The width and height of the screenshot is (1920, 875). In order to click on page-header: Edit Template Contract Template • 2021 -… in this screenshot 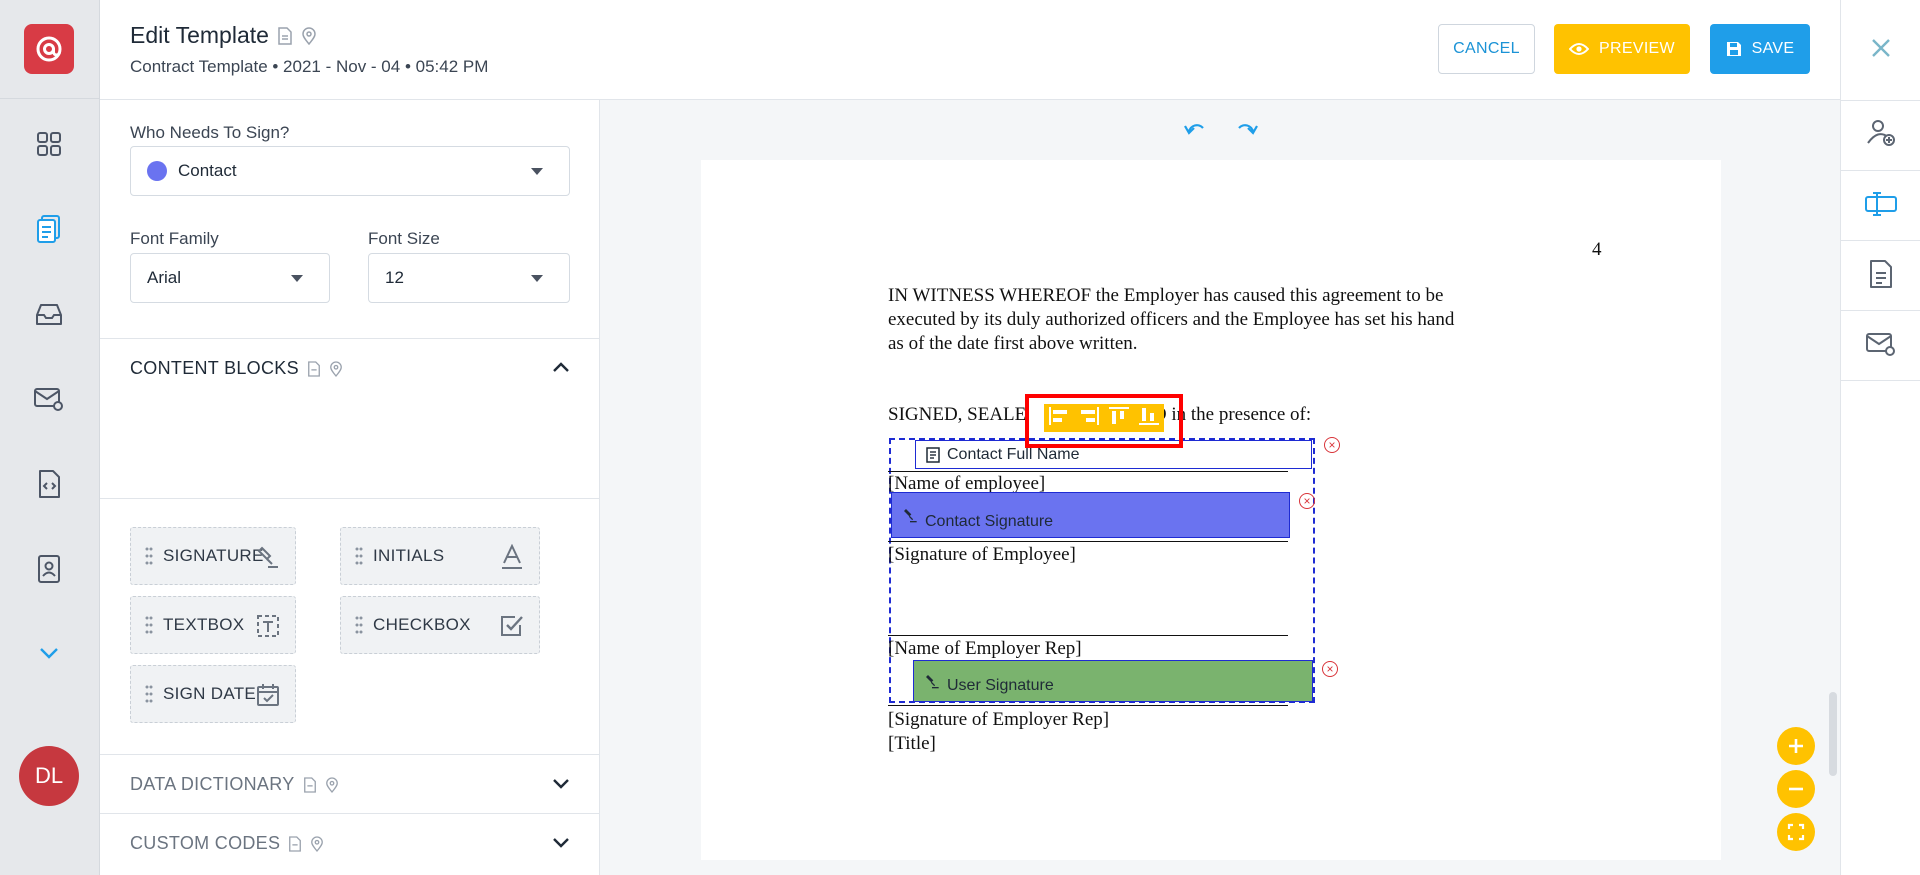, I will do `click(970, 50)`.